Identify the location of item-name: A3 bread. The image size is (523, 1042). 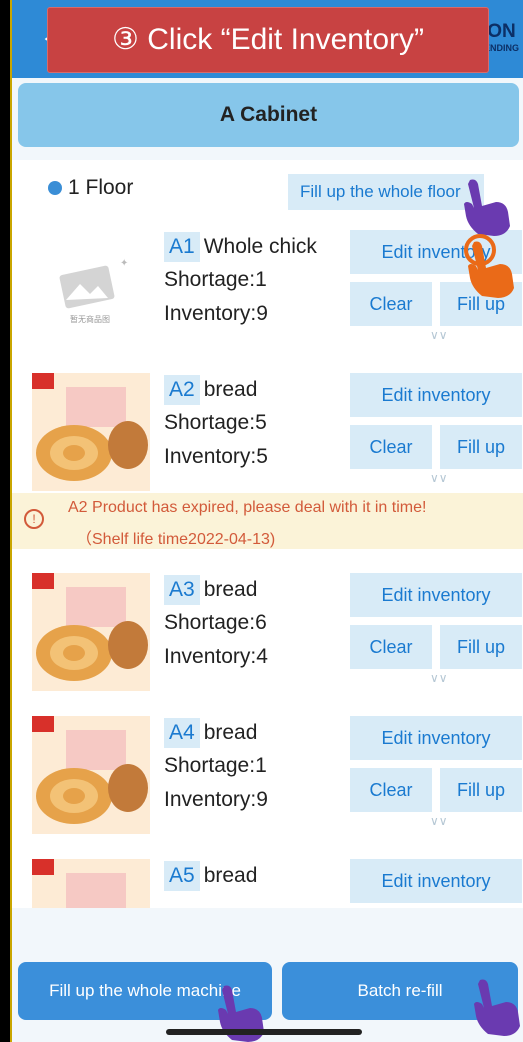
(210, 590).